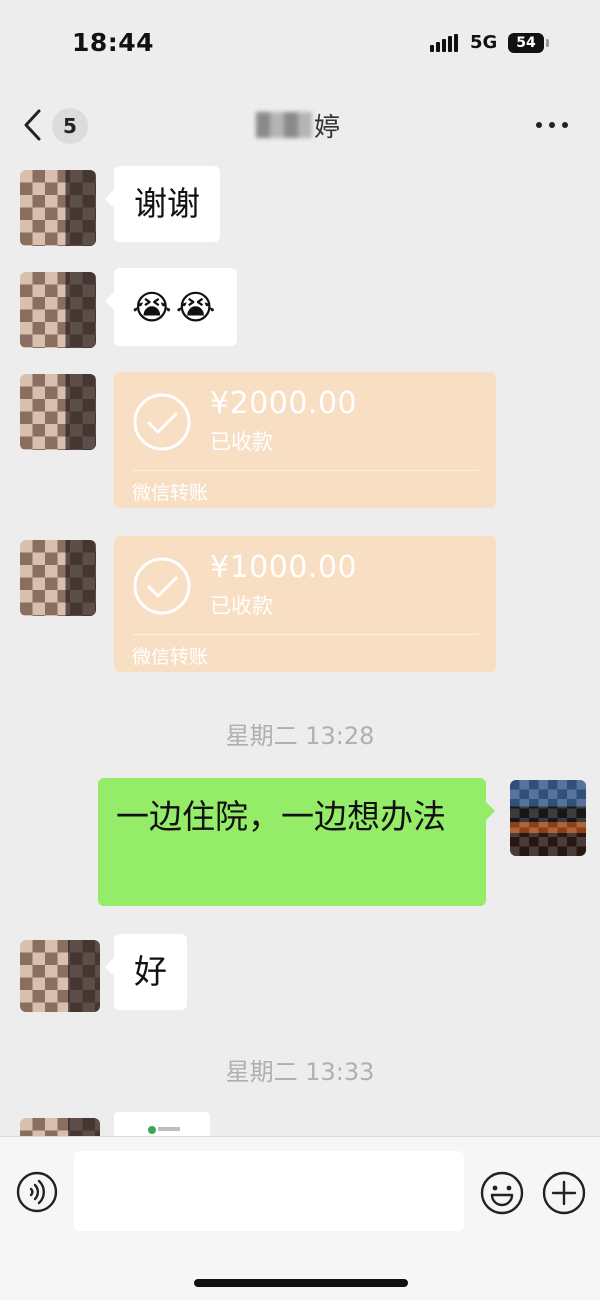  I want to click on more-dots-icon, so click(539, 125).